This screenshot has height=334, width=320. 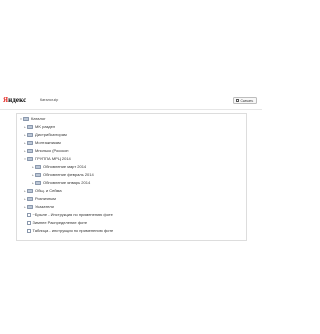 I want to click on tree-item-label: Розничным, so click(x=45, y=198).